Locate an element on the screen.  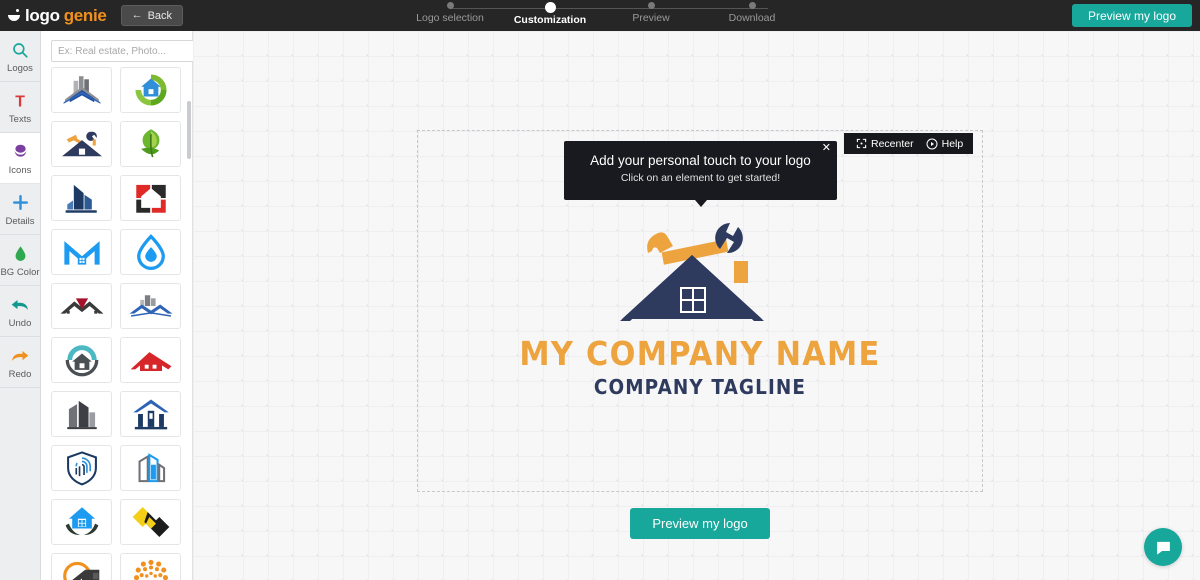
genie-lamp-icon is located at coordinates (14, 15).